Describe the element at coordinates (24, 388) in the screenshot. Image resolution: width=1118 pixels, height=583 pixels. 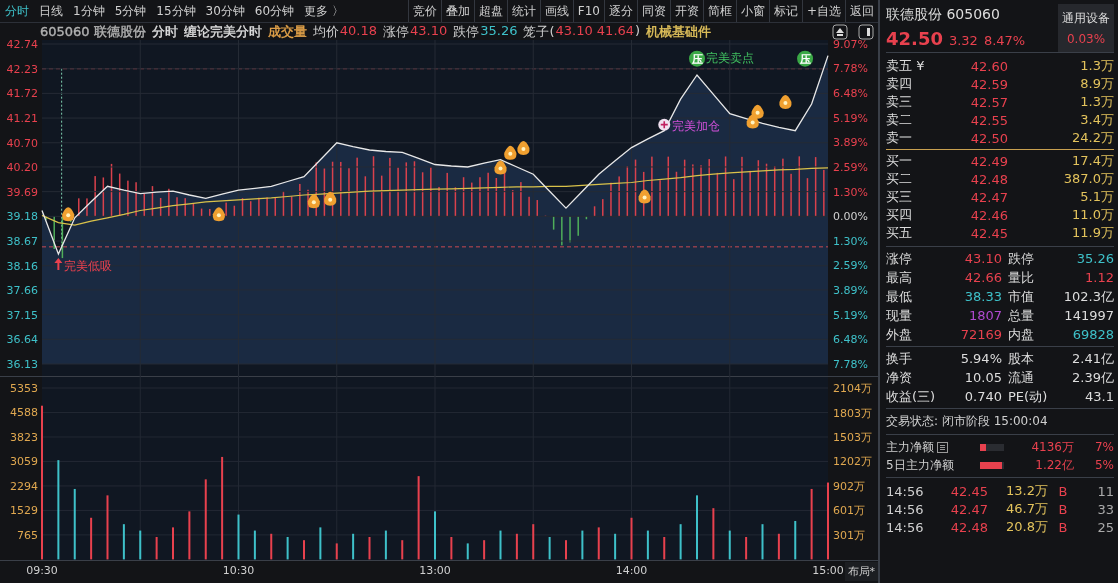
I see `axis-label: 5353` at that location.